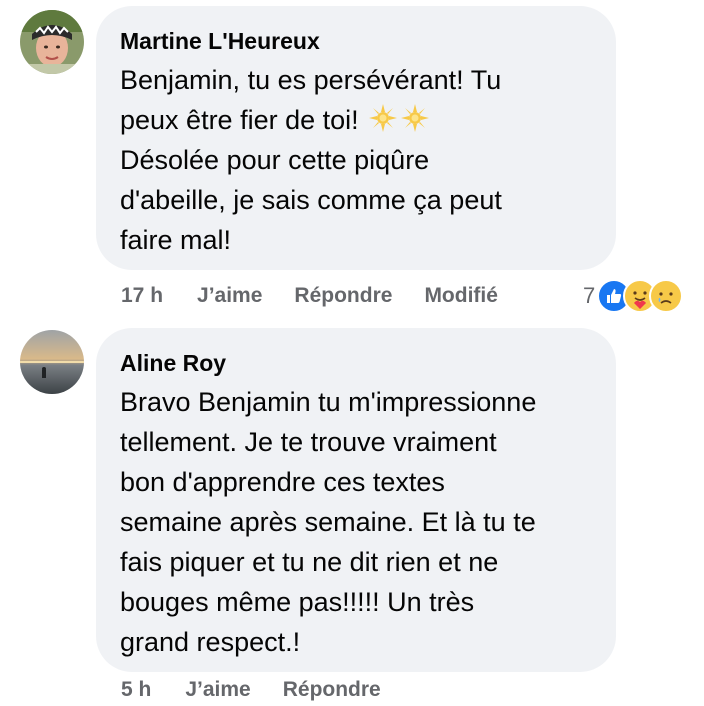  I want to click on comment-actions: 5 h J’aime Répondre, so click(267, 690).